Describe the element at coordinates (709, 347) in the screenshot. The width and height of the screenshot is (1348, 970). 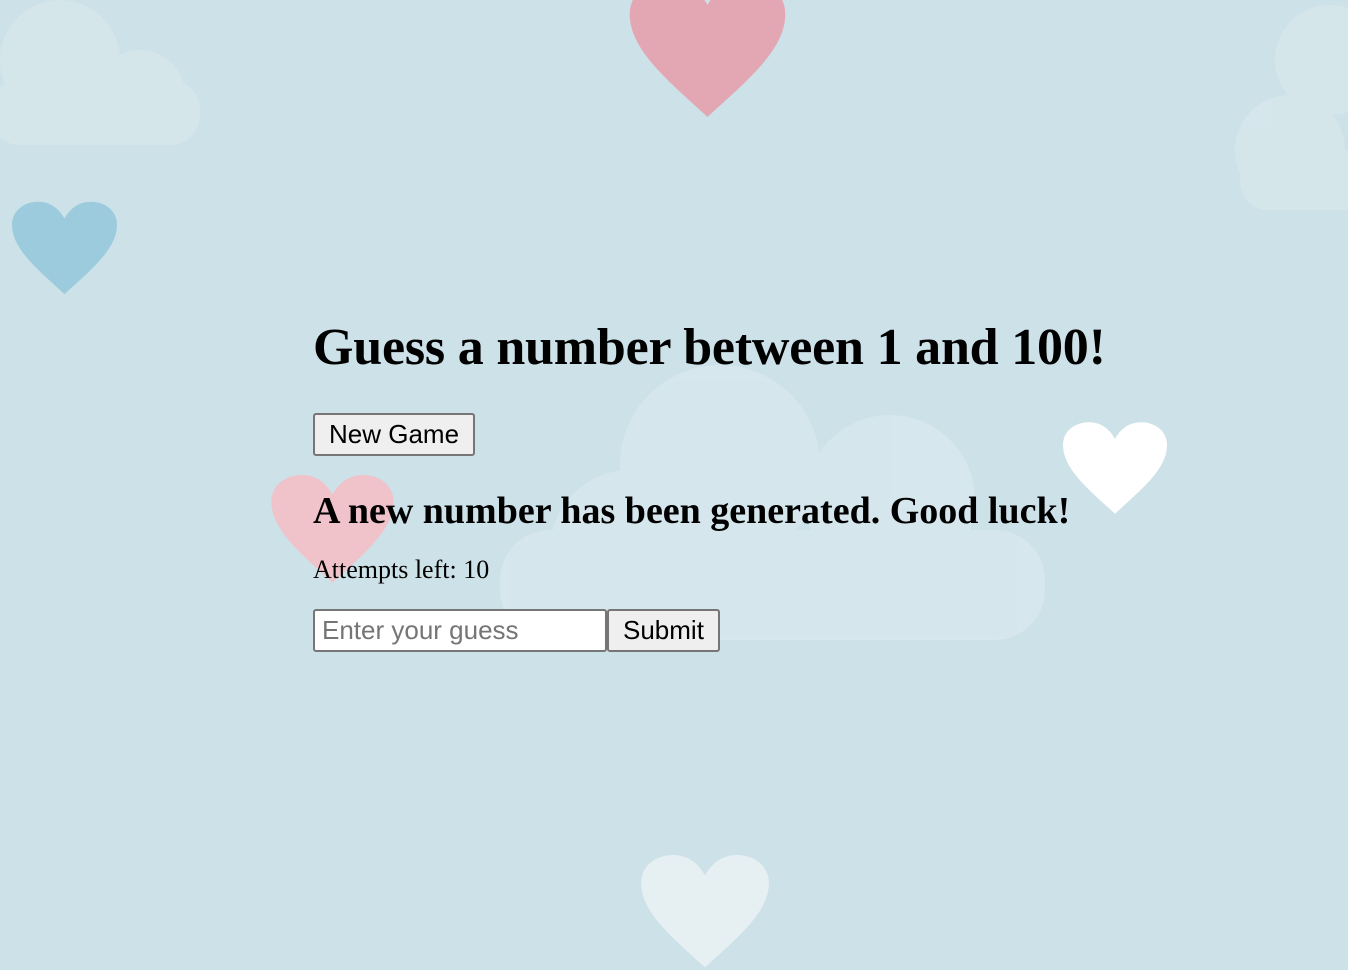
I see `page-title: Guess a number between 1 and 100!` at that location.